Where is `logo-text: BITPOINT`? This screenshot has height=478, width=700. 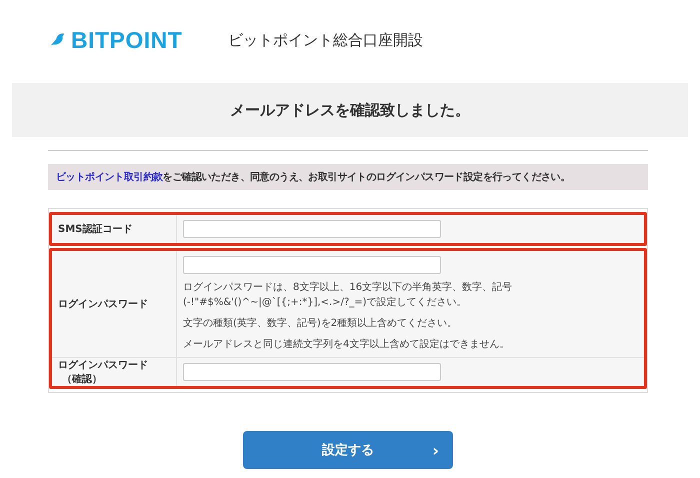
logo-text: BITPOINT is located at coordinates (126, 40).